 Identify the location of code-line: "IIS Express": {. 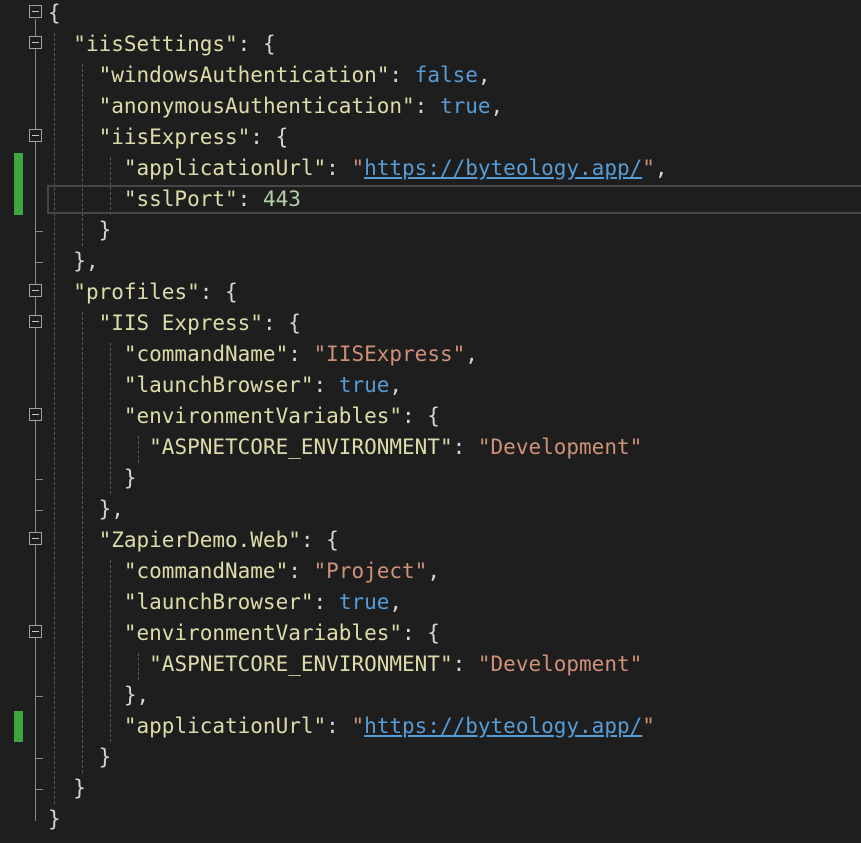
(430, 323).